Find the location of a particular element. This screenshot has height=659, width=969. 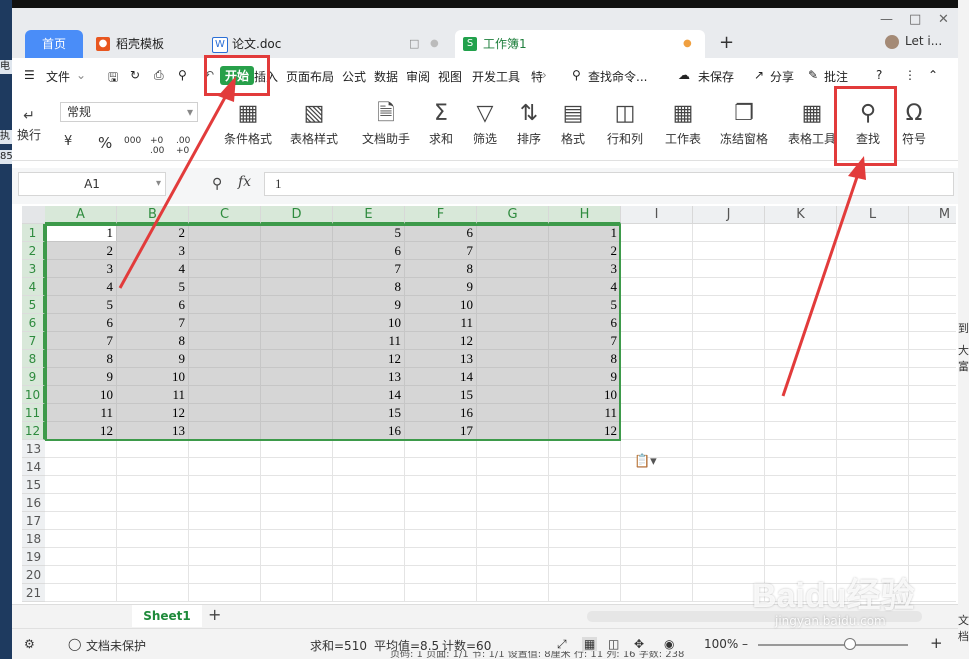

share-button: 分享 is located at coordinates (782, 76).